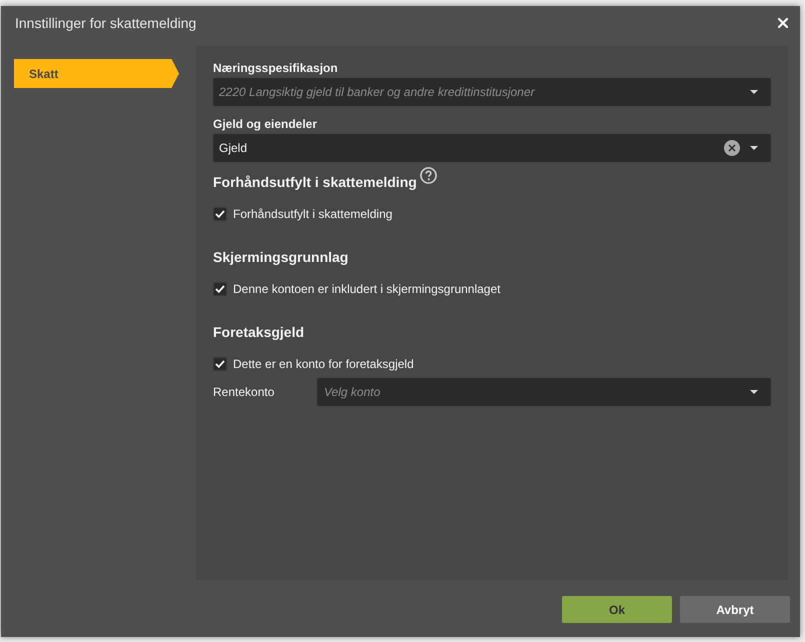  I want to click on help-icon, so click(428, 175).